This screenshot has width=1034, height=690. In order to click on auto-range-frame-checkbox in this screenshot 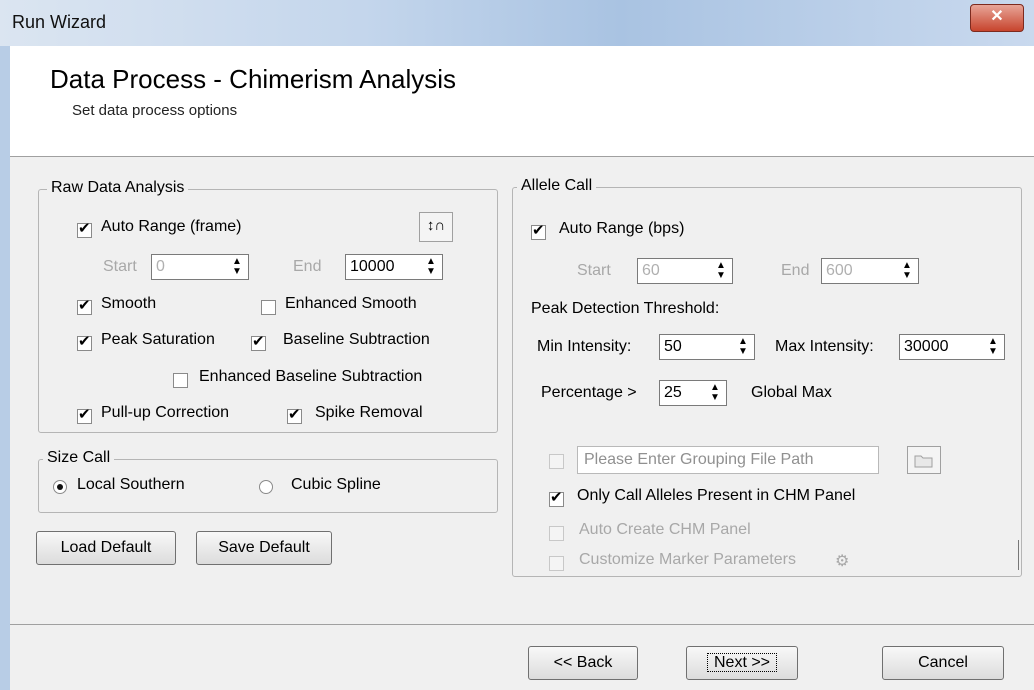, I will do `click(84, 228)`.